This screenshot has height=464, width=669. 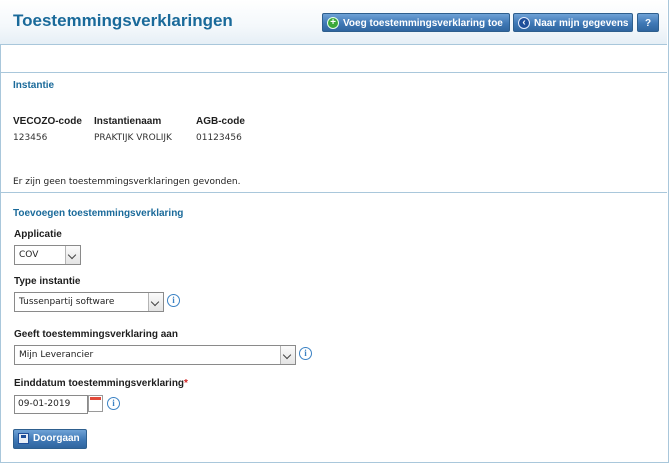 I want to click on type-instantie-label: Type instantie, so click(x=47, y=281).